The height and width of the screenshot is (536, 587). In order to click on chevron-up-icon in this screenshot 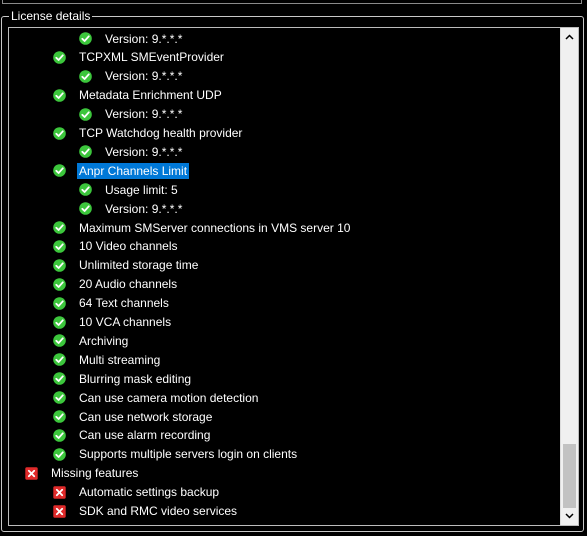, I will do `click(569, 37)`.